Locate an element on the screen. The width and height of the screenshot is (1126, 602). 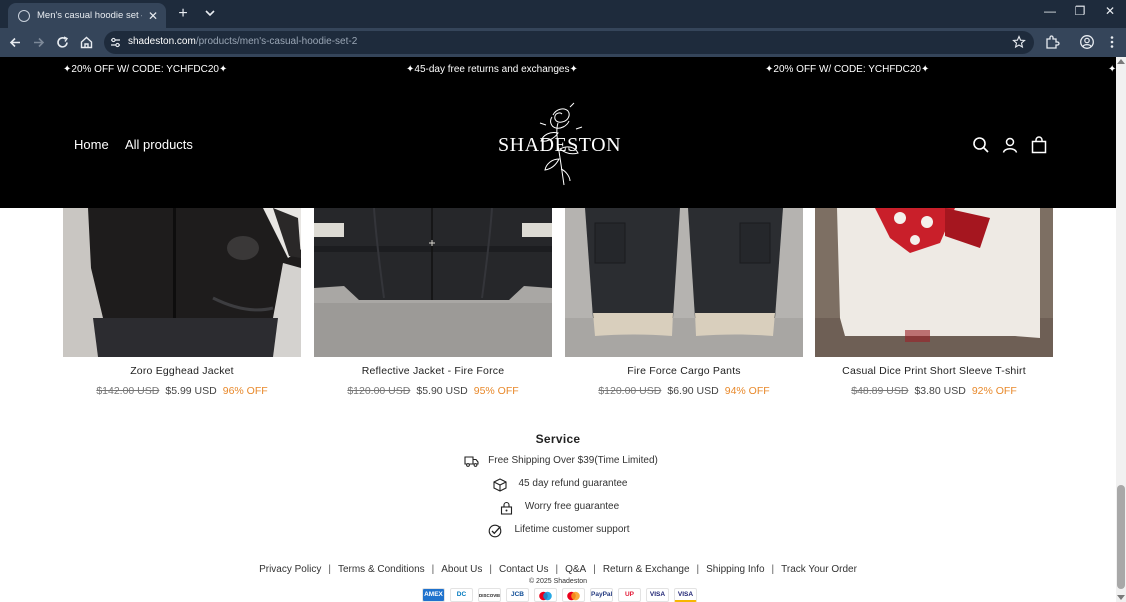
account-icon is located at coordinates (1010, 145).